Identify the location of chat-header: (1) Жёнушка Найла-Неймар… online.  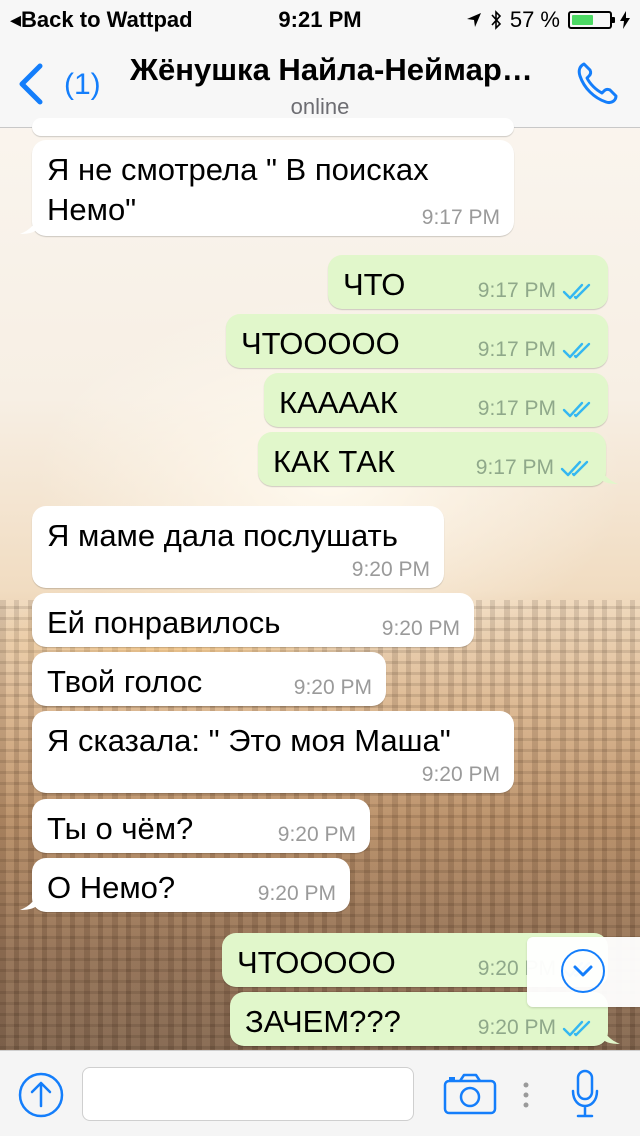
(320, 84).